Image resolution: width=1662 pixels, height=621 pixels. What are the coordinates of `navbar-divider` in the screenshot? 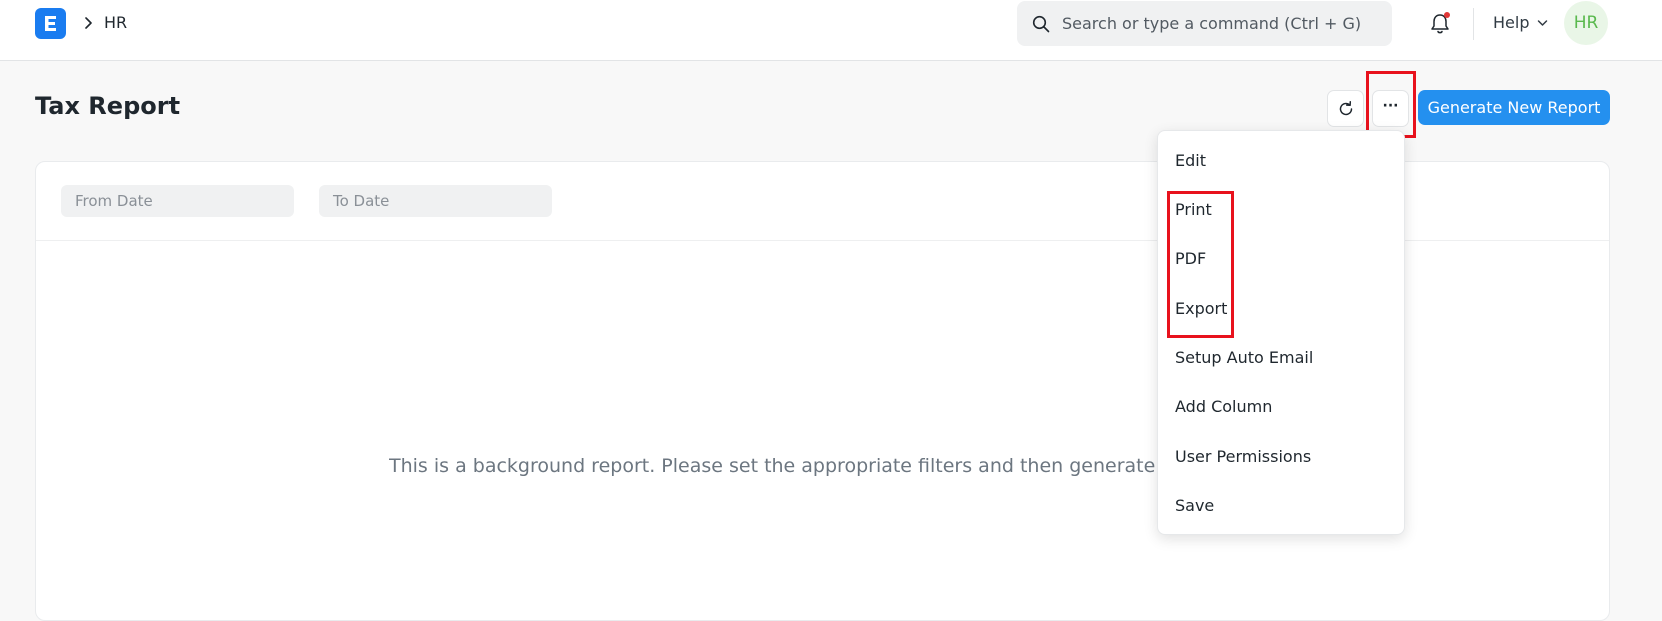 It's located at (1473, 24).